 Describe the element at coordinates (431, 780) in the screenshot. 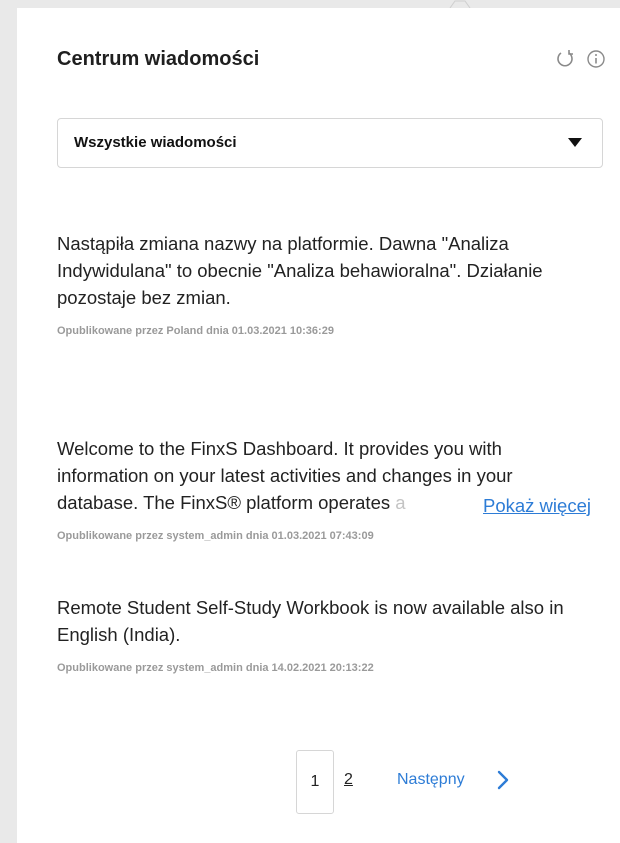

I see `next-page-link: Następny` at that location.